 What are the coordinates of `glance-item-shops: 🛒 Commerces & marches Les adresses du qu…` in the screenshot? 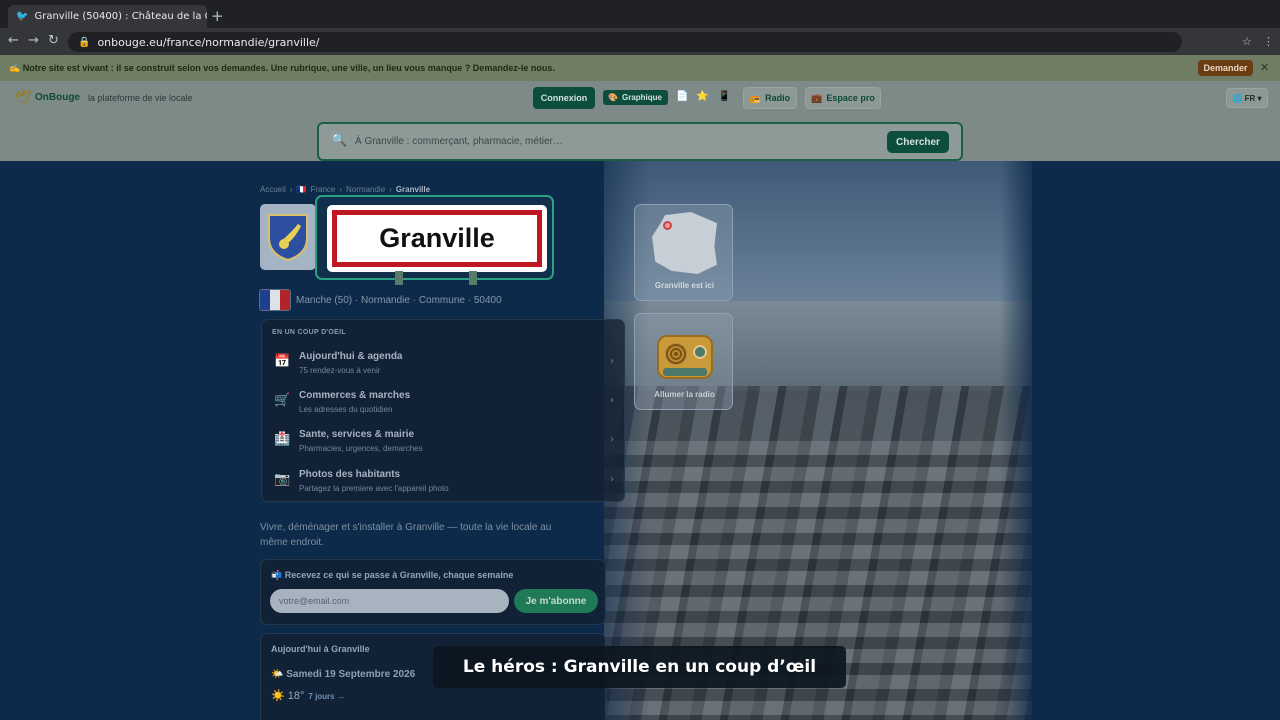 It's located at (444, 400).